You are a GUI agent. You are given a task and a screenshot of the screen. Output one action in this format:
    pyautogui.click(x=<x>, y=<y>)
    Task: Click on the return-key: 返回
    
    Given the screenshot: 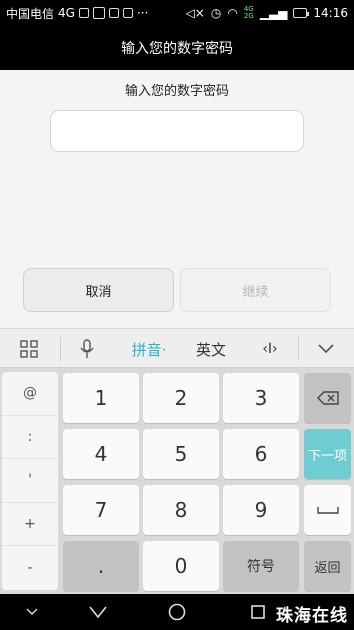 What is the action you would take?
    pyautogui.click(x=327, y=566)
    